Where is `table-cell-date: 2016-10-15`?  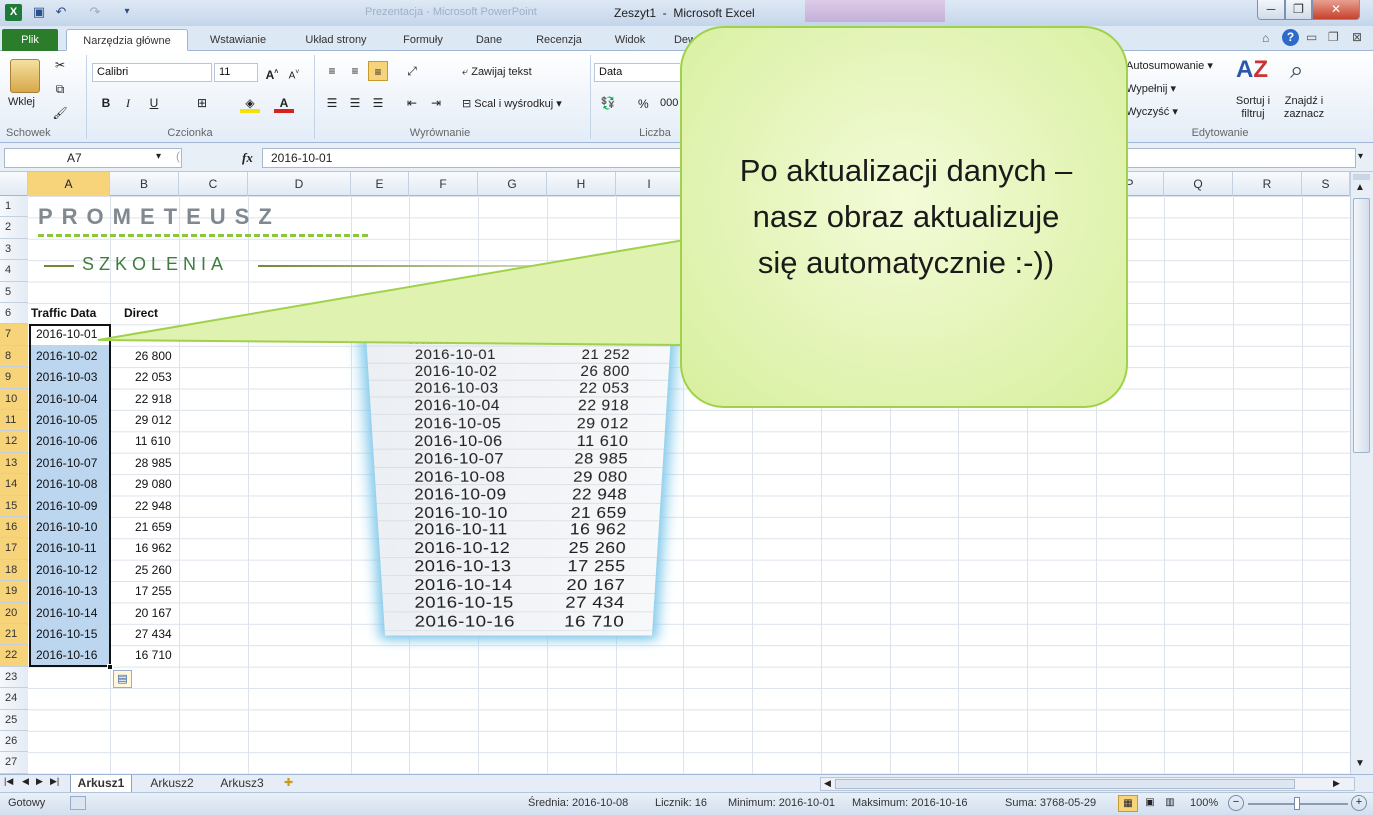
table-cell-date: 2016-10-15 is located at coordinates (66, 634).